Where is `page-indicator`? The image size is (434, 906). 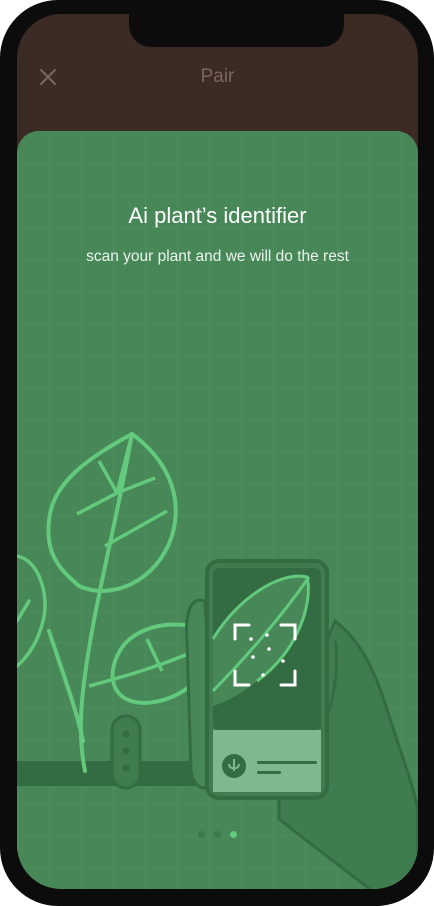 page-indicator is located at coordinates (217, 834).